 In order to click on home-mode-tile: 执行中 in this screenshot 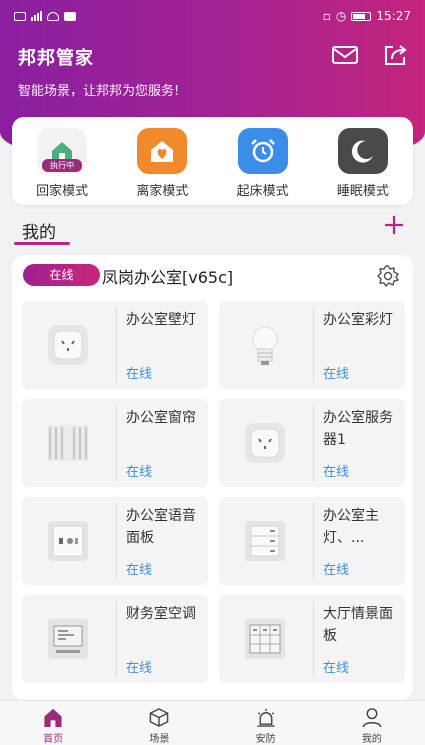, I will do `click(62, 151)`.